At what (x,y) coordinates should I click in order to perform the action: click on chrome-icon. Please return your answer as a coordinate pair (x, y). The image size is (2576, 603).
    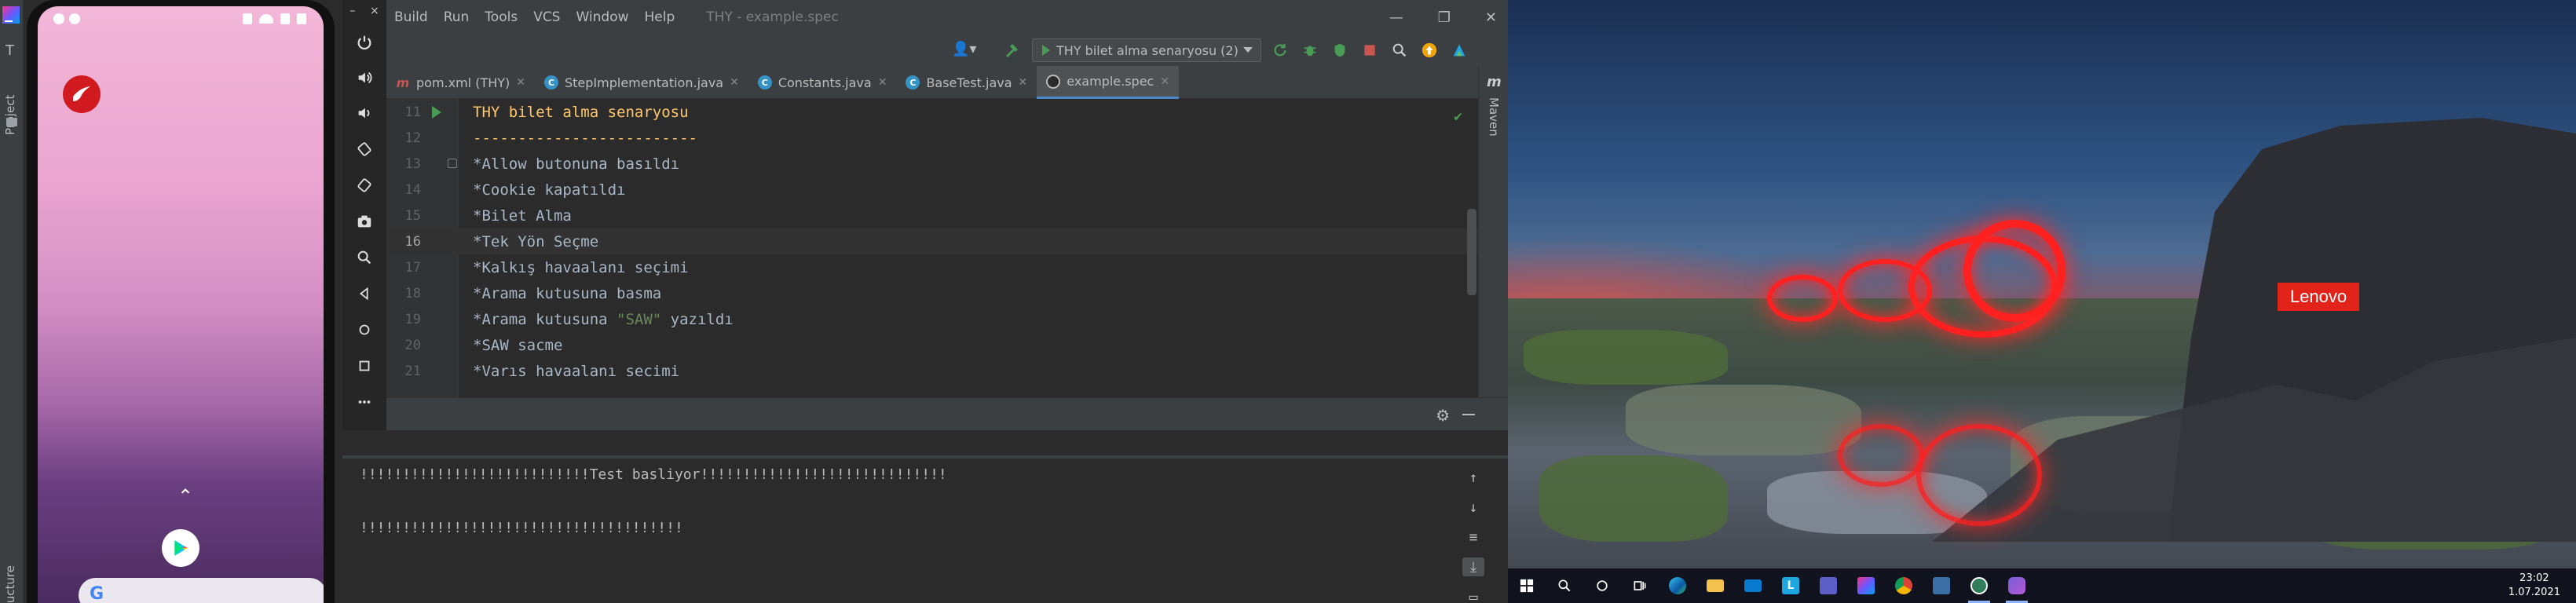
    Looking at the image, I should click on (1904, 585).